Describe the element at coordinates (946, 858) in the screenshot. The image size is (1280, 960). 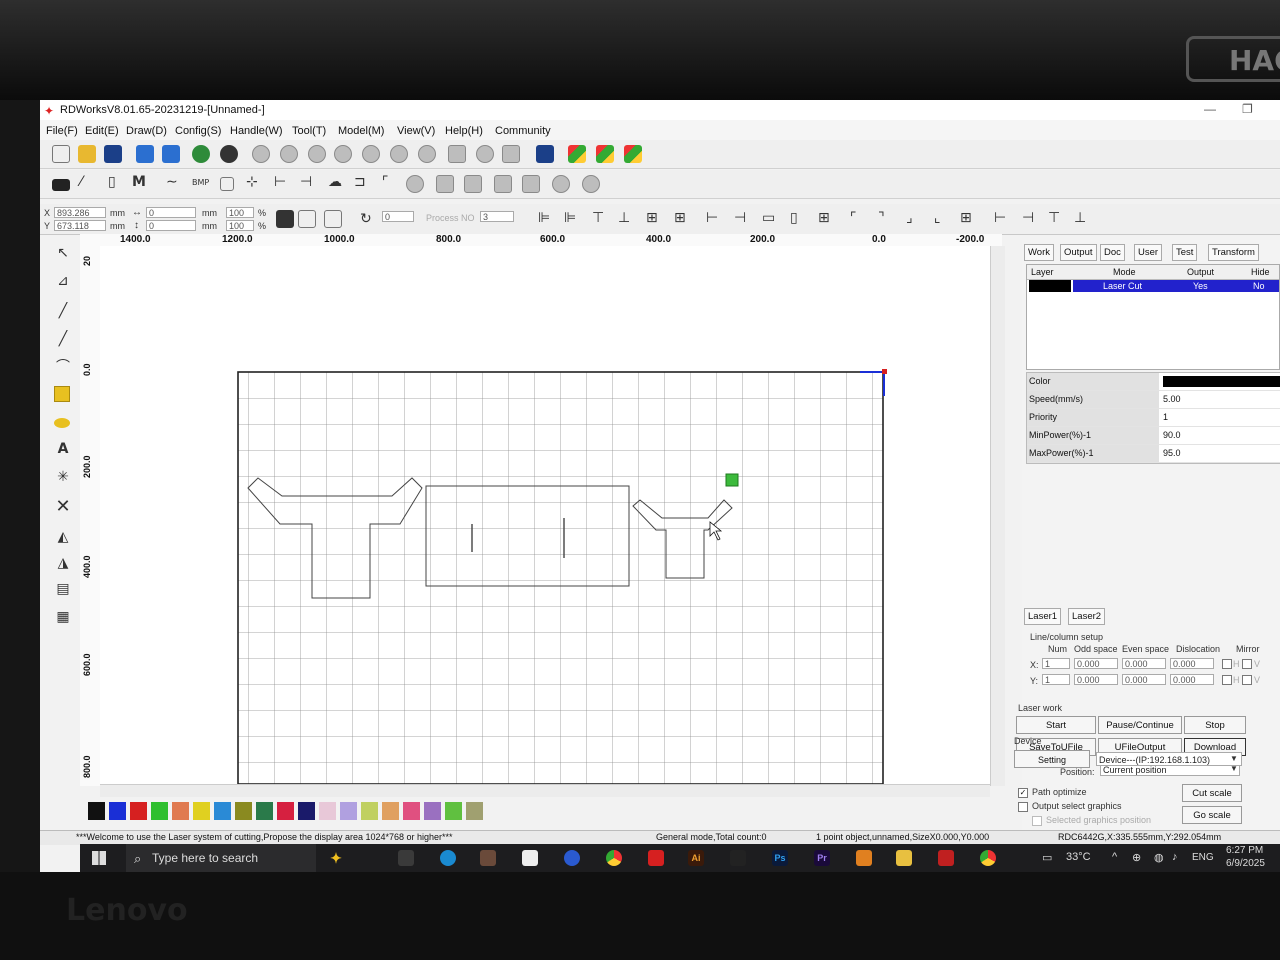
I see `rdworks-taskbar-icon` at that location.